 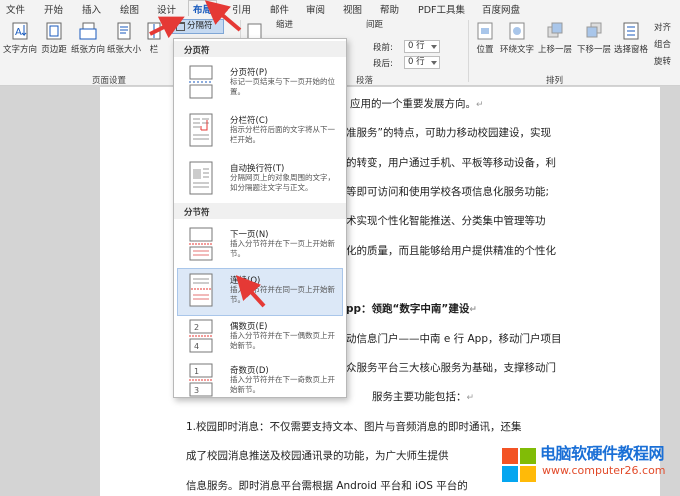 I want to click on selection-pane-button: 选择窗格, so click(x=631, y=38).